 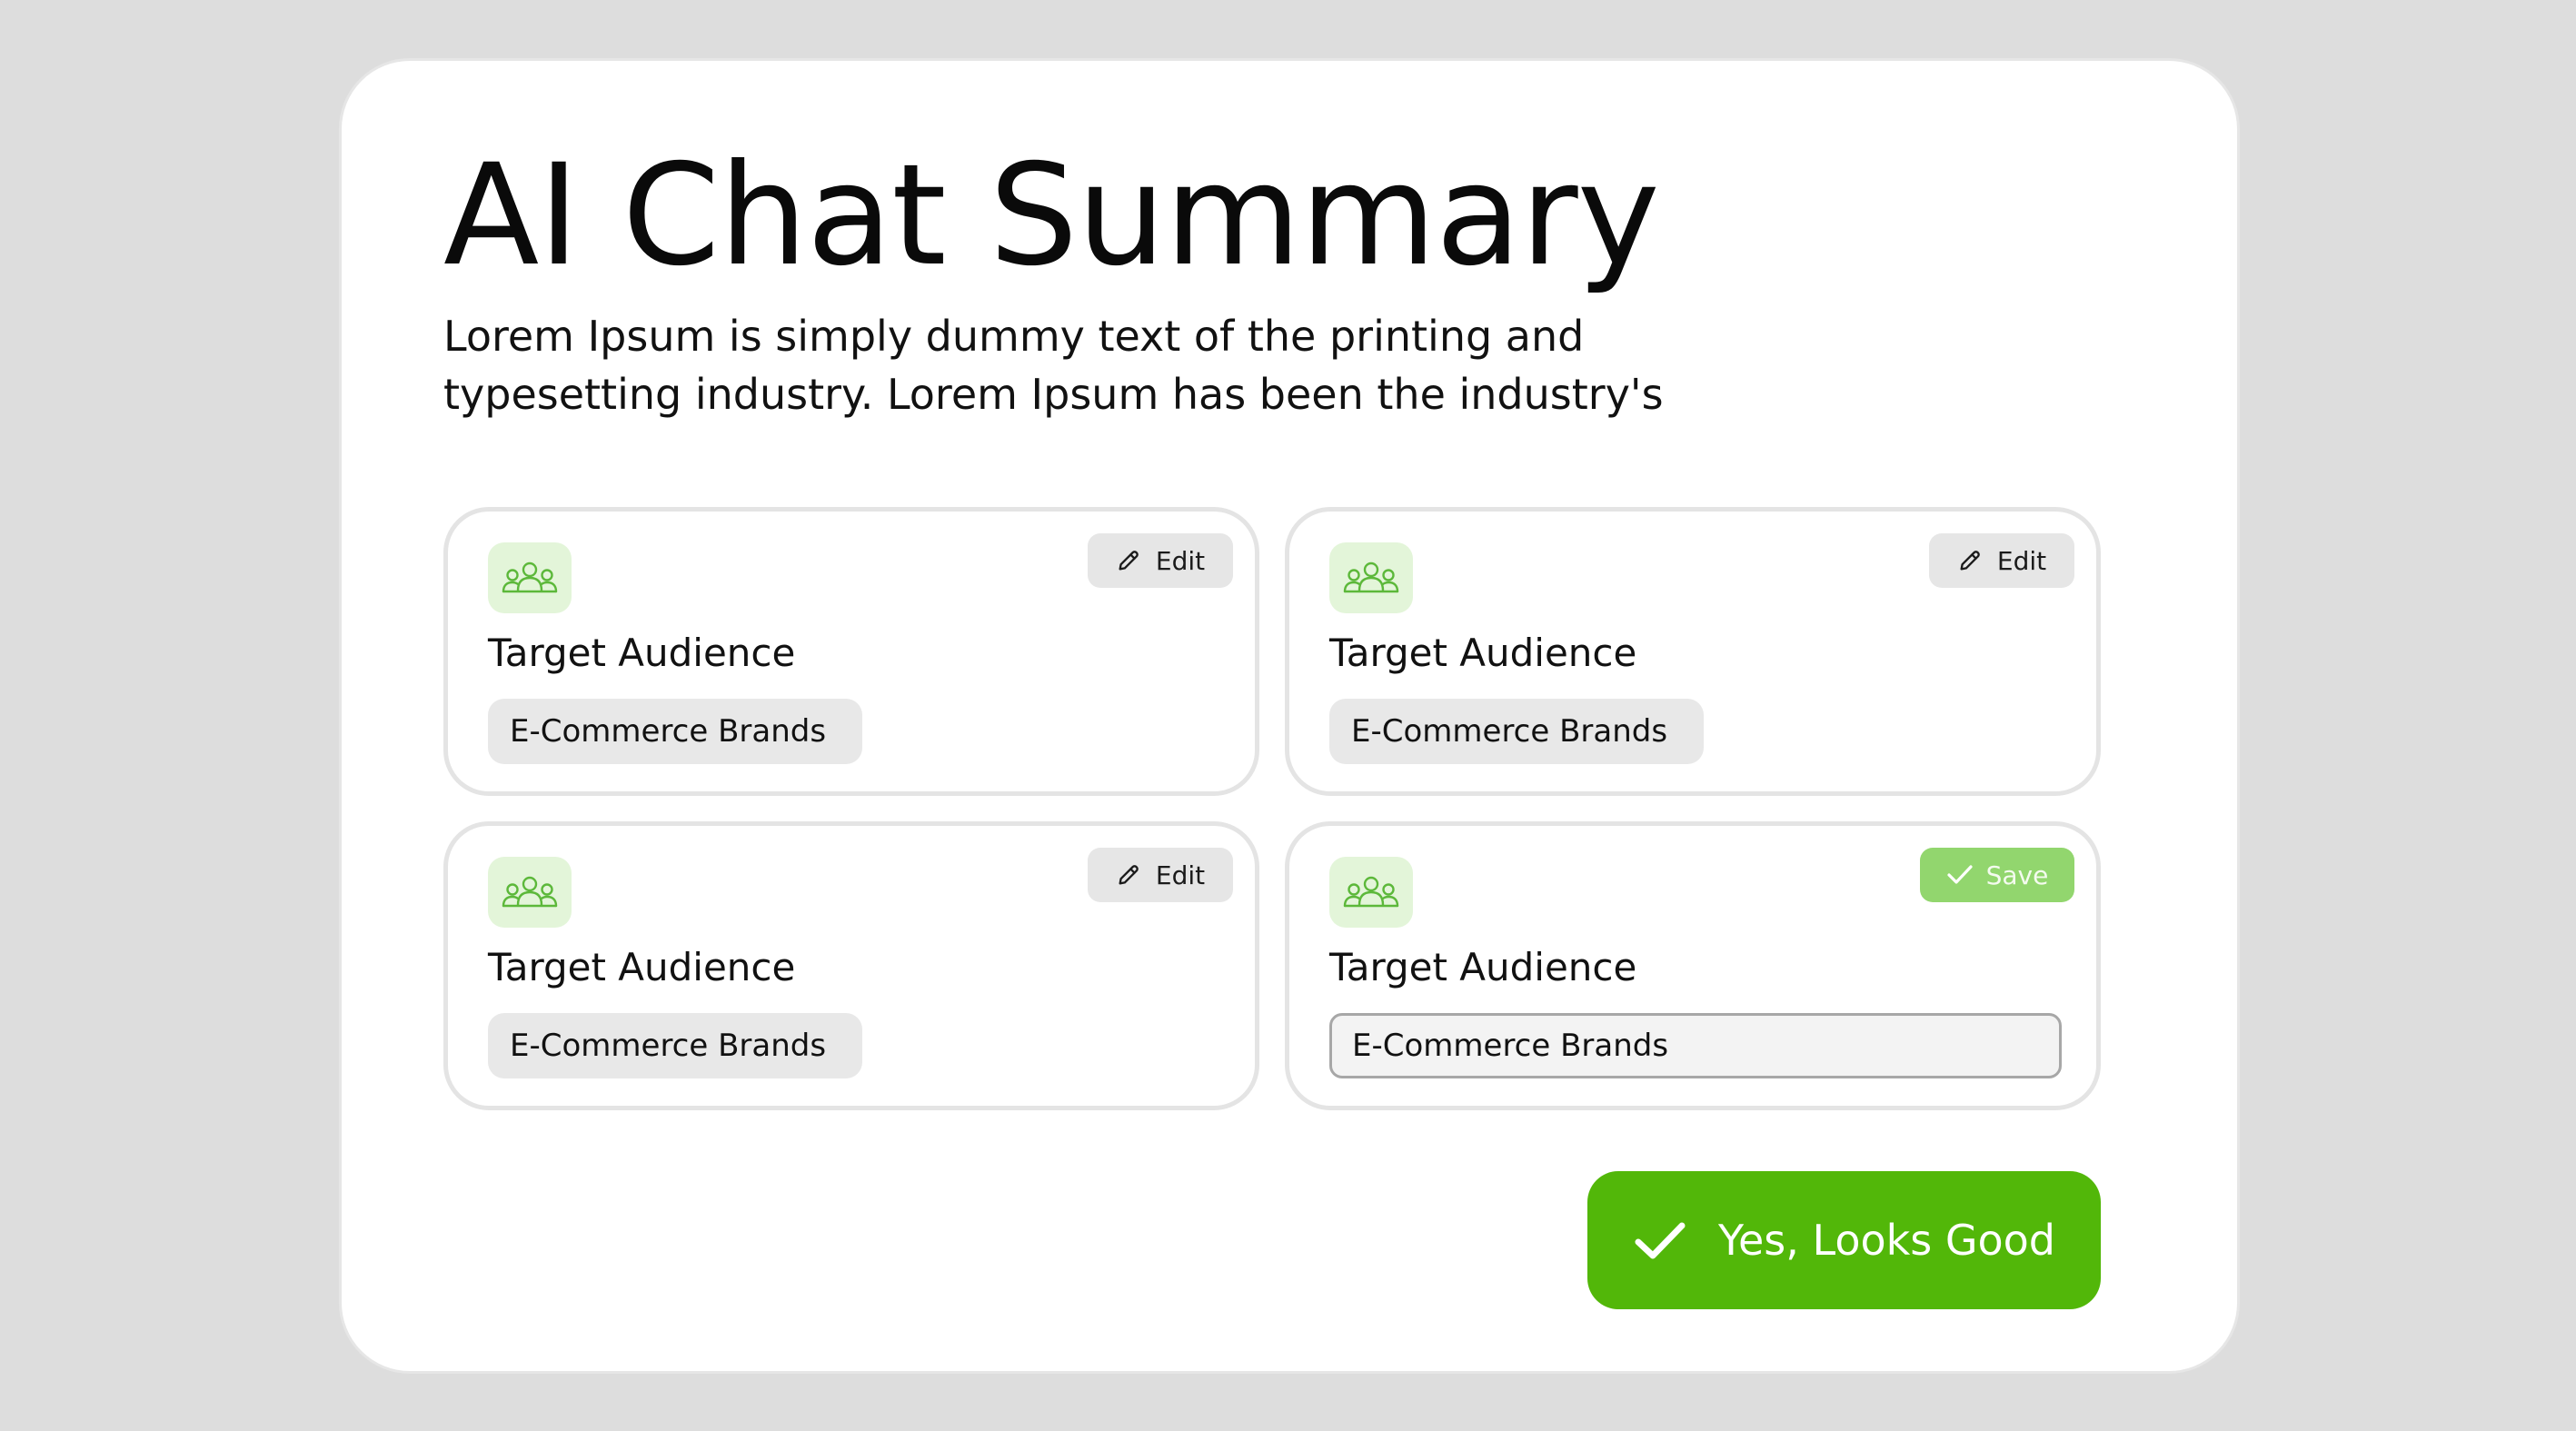 I want to click on yes-looks-good-button: Yes, Looks Good, so click(x=1844, y=1240).